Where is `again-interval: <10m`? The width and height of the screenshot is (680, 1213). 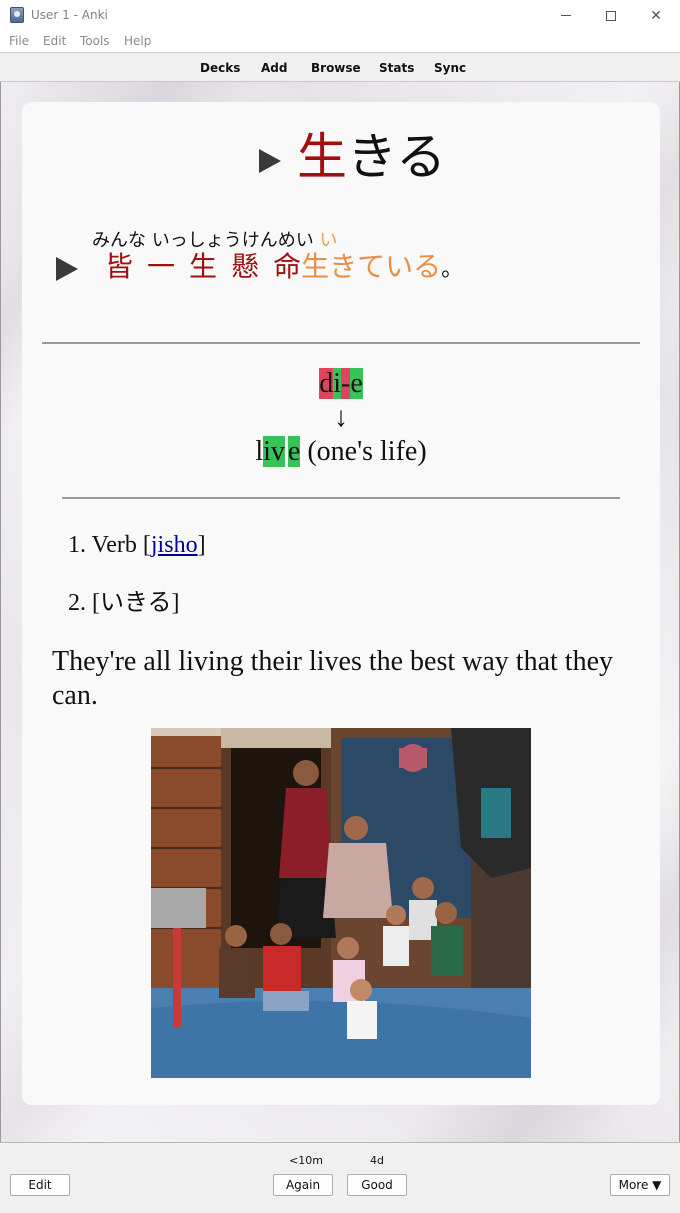
again-interval: <10m is located at coordinates (306, 1160).